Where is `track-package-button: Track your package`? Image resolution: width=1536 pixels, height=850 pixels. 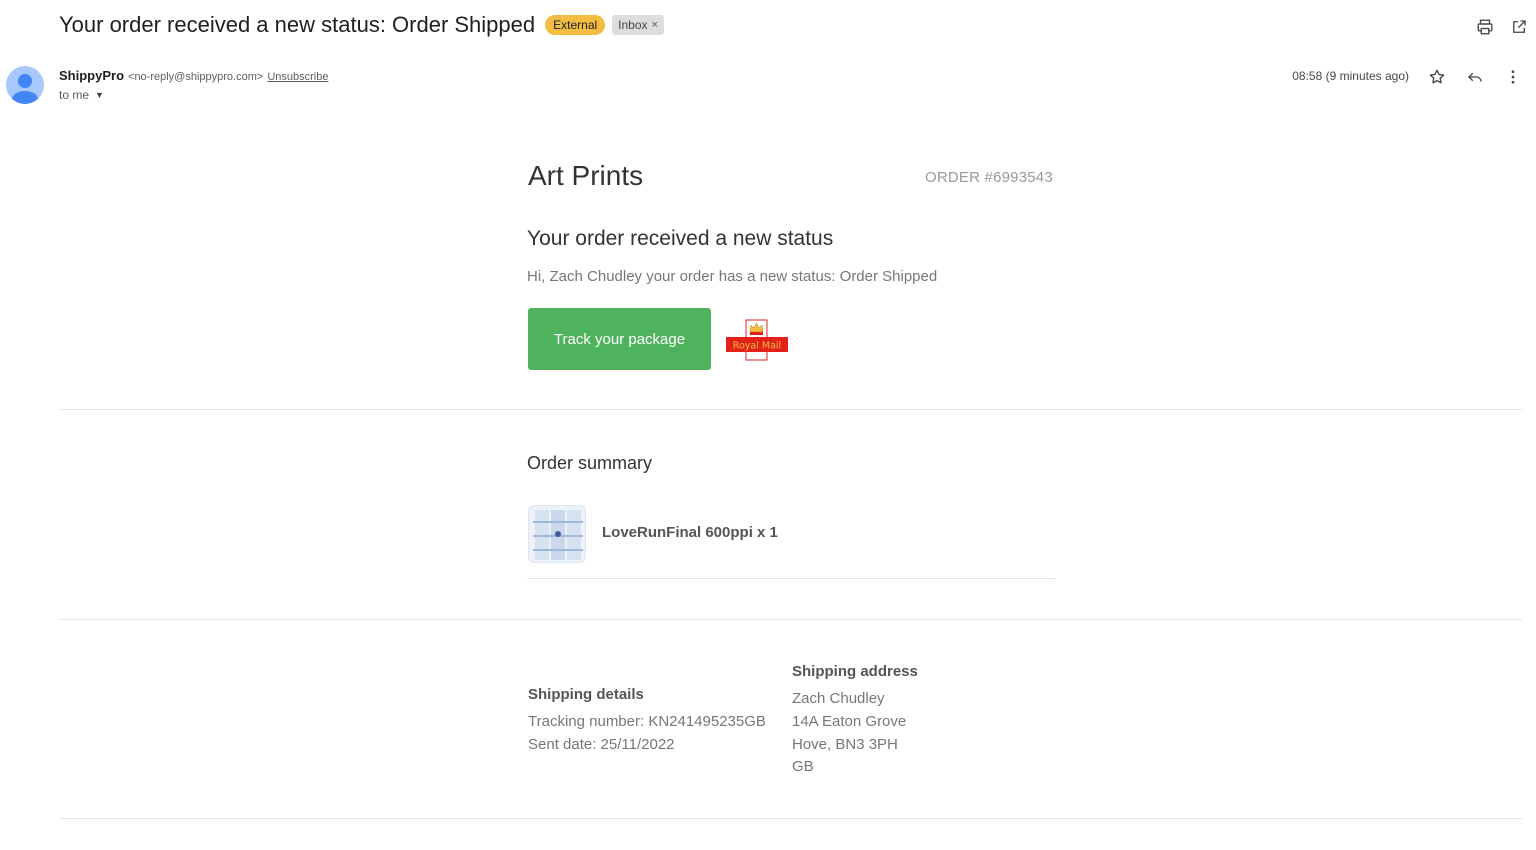 track-package-button: Track your package is located at coordinates (619, 339).